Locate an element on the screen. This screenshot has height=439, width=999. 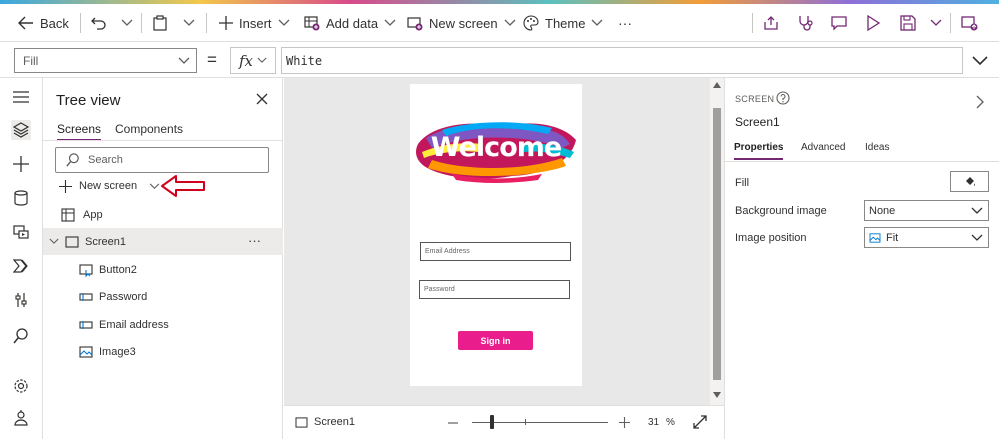
image-position-dropdown: Fit is located at coordinates (926, 237).